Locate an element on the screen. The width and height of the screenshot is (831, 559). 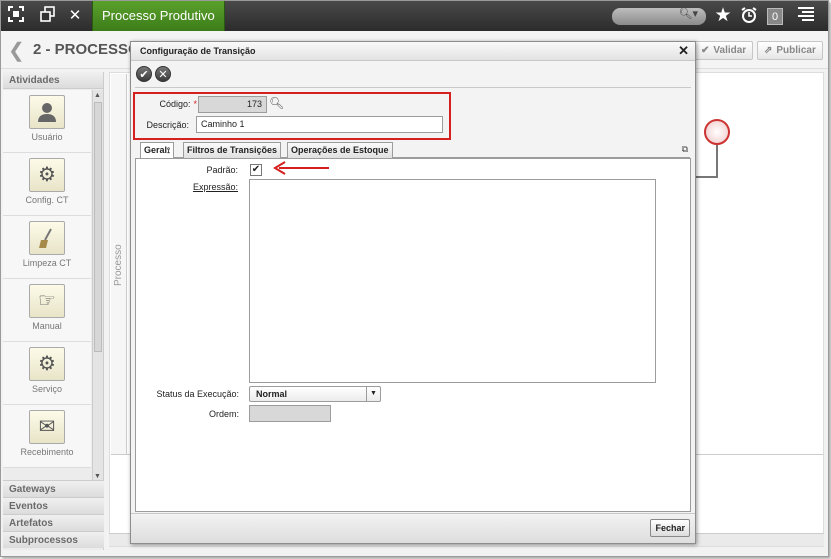
palette-section-artefatos: Artefatos is located at coordinates (53, 522).